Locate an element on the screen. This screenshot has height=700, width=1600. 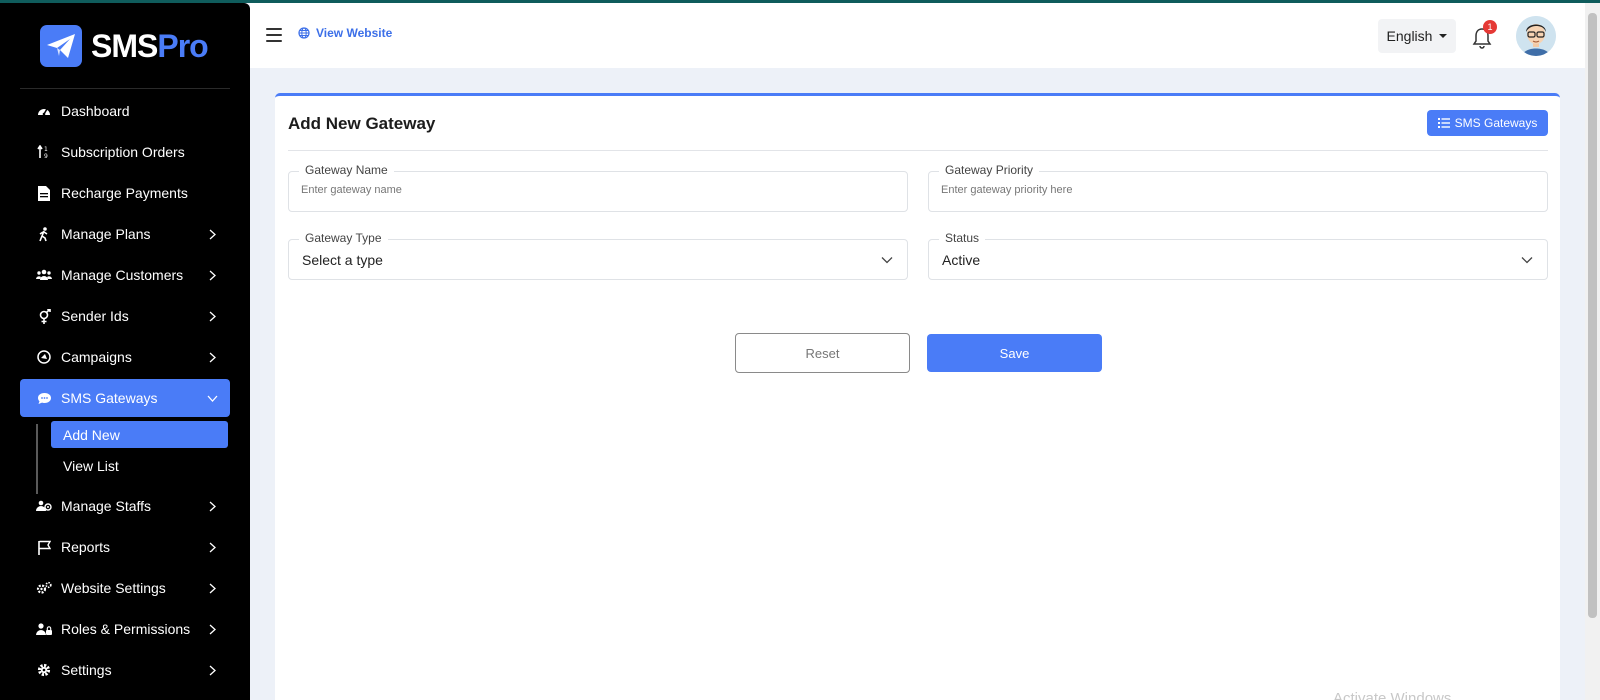
notification-badge: 1 is located at coordinates (1490, 27).